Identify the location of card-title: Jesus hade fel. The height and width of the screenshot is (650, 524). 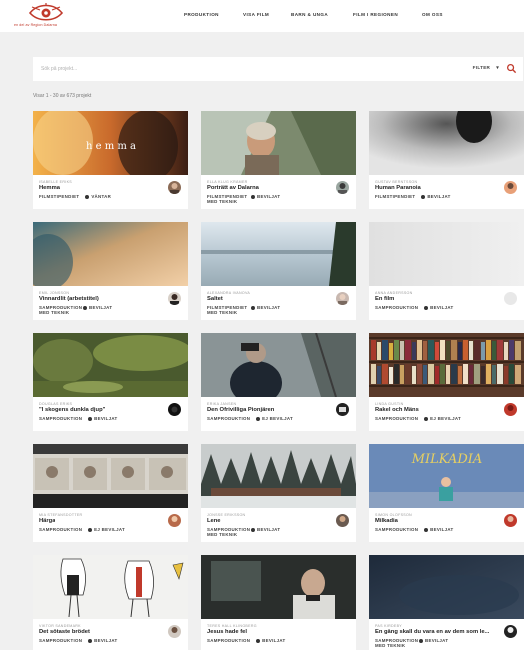
(227, 632).